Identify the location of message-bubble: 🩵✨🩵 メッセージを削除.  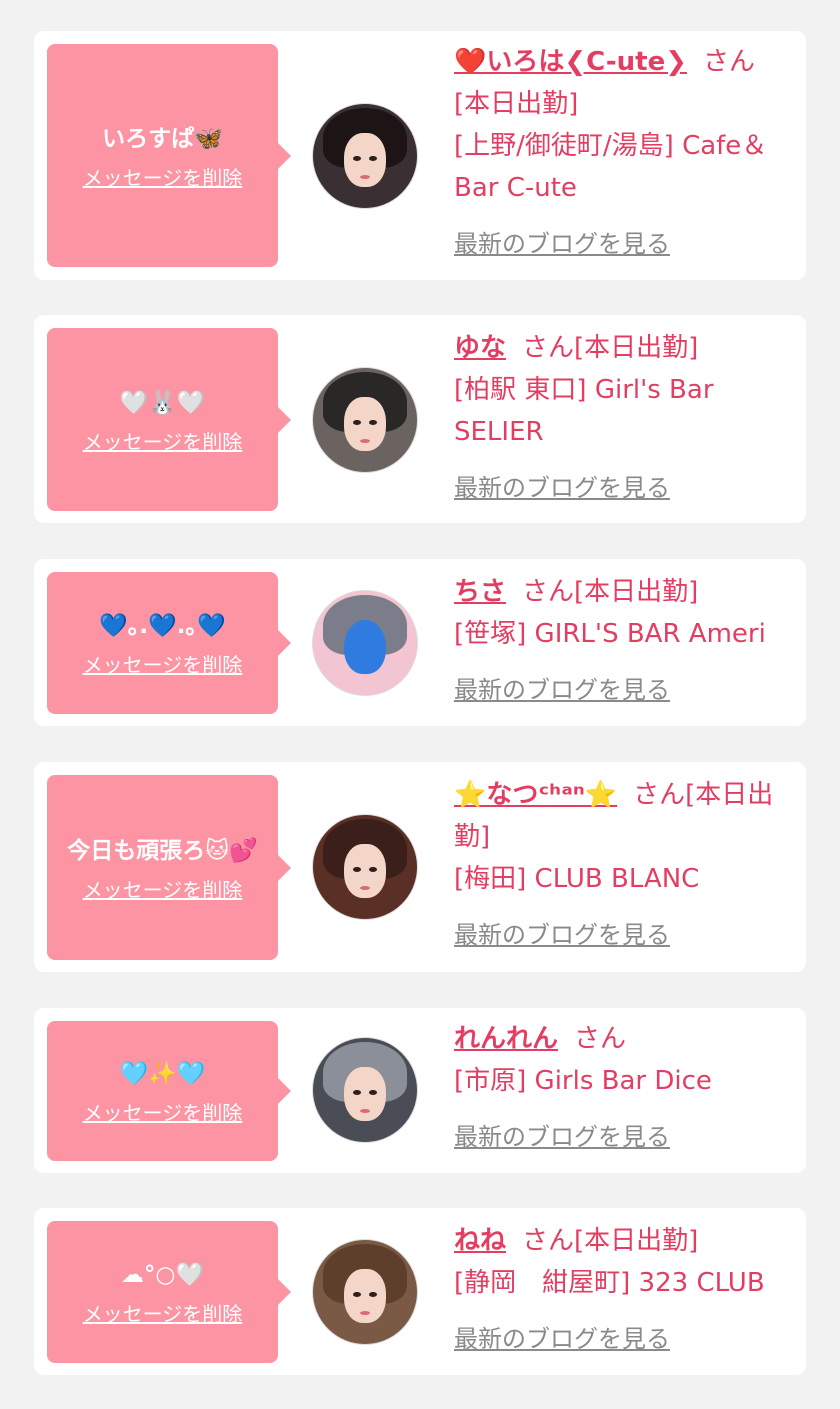
(169, 1091).